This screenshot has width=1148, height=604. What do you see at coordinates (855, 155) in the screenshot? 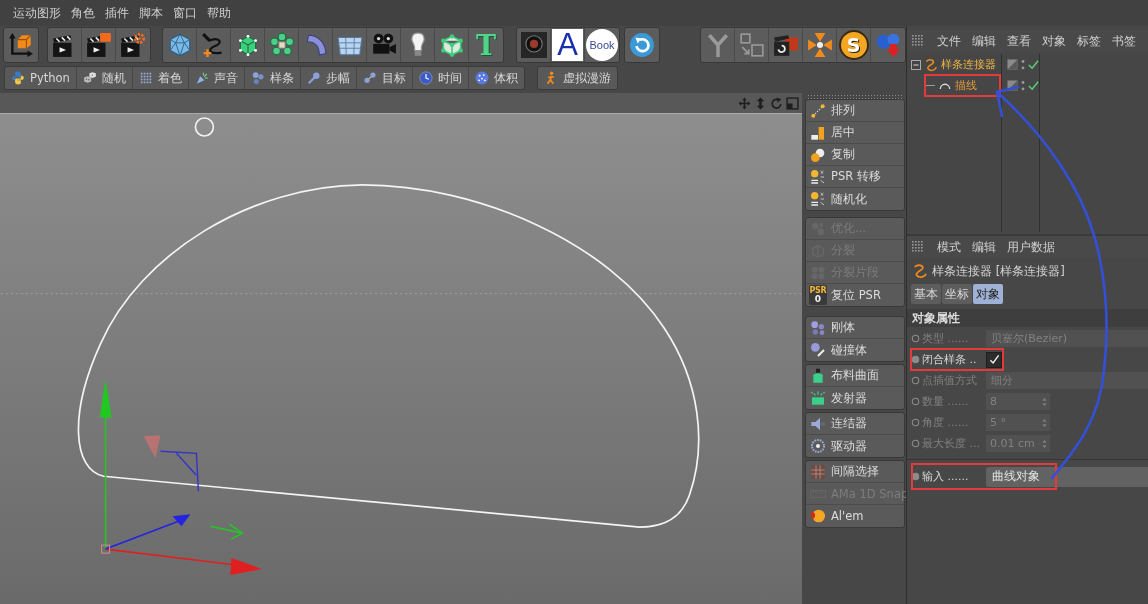
I see `palette-button: 复制` at bounding box center [855, 155].